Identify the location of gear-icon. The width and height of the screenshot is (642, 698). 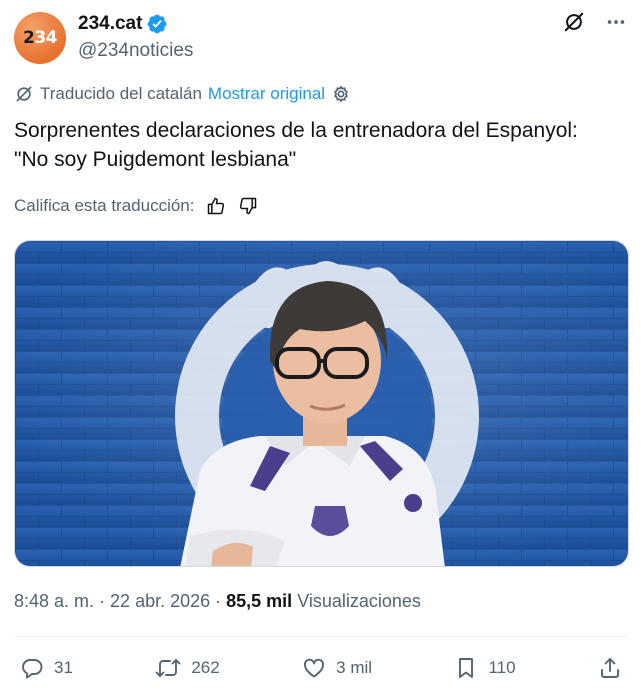
(341, 94).